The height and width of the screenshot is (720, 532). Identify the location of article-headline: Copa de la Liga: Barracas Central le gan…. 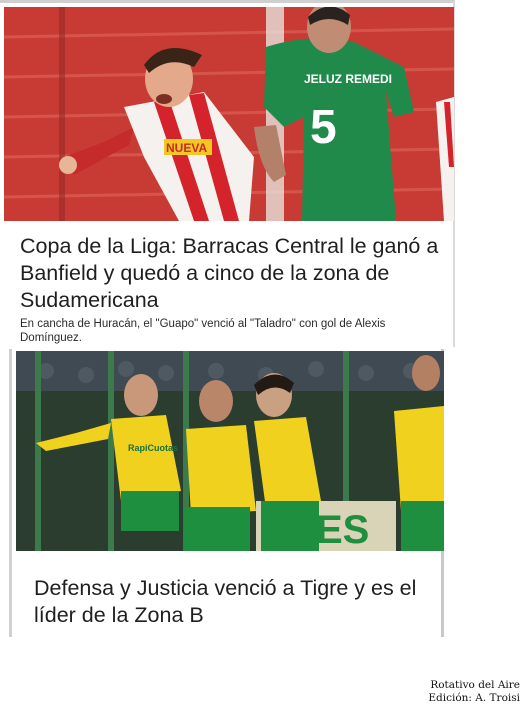
(230, 273).